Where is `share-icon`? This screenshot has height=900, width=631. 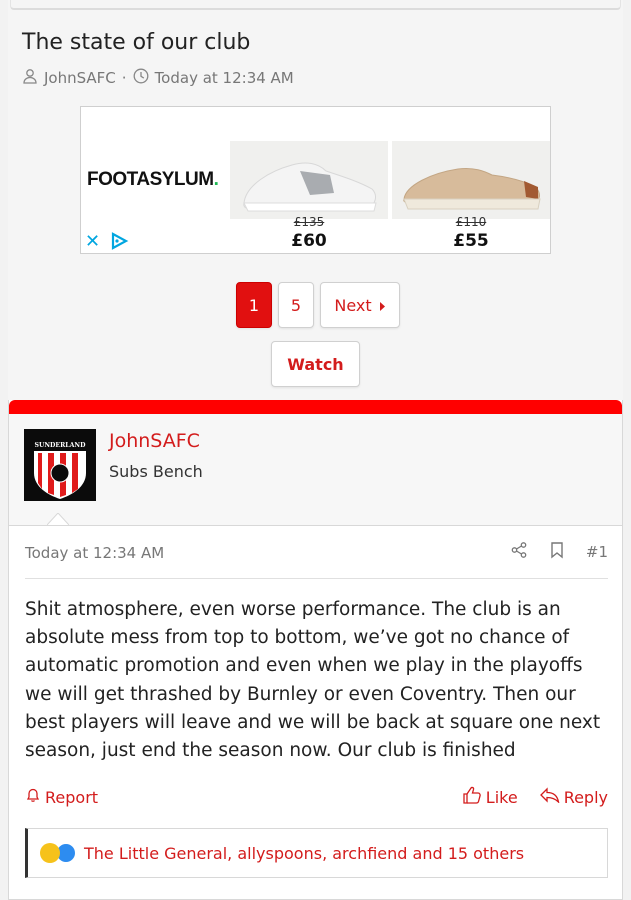
share-icon is located at coordinates (519, 552).